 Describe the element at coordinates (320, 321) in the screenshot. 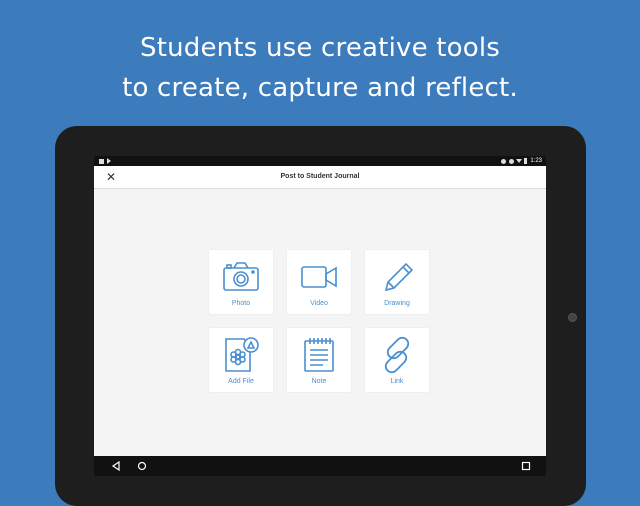

I see `tool-grid: Photo Video Drawing Add File Note Link` at that location.